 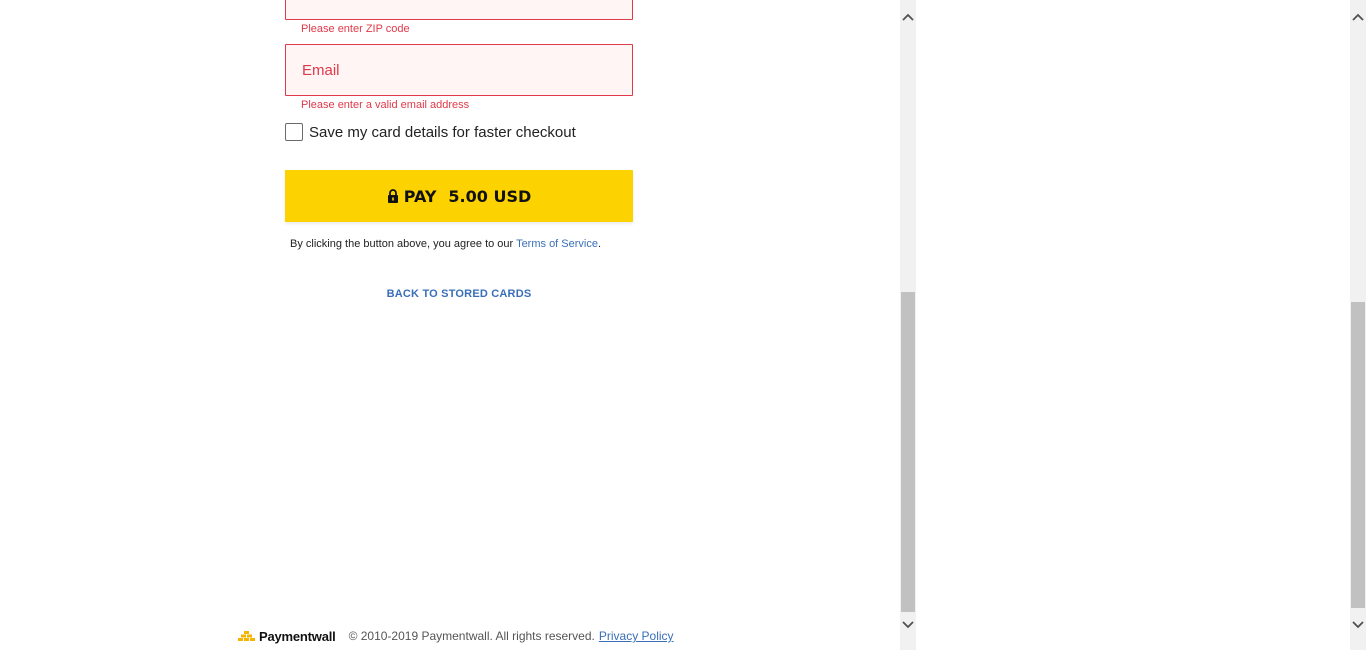 I want to click on save-card-option: Save my card details for faster checkout, so click(x=430, y=132).